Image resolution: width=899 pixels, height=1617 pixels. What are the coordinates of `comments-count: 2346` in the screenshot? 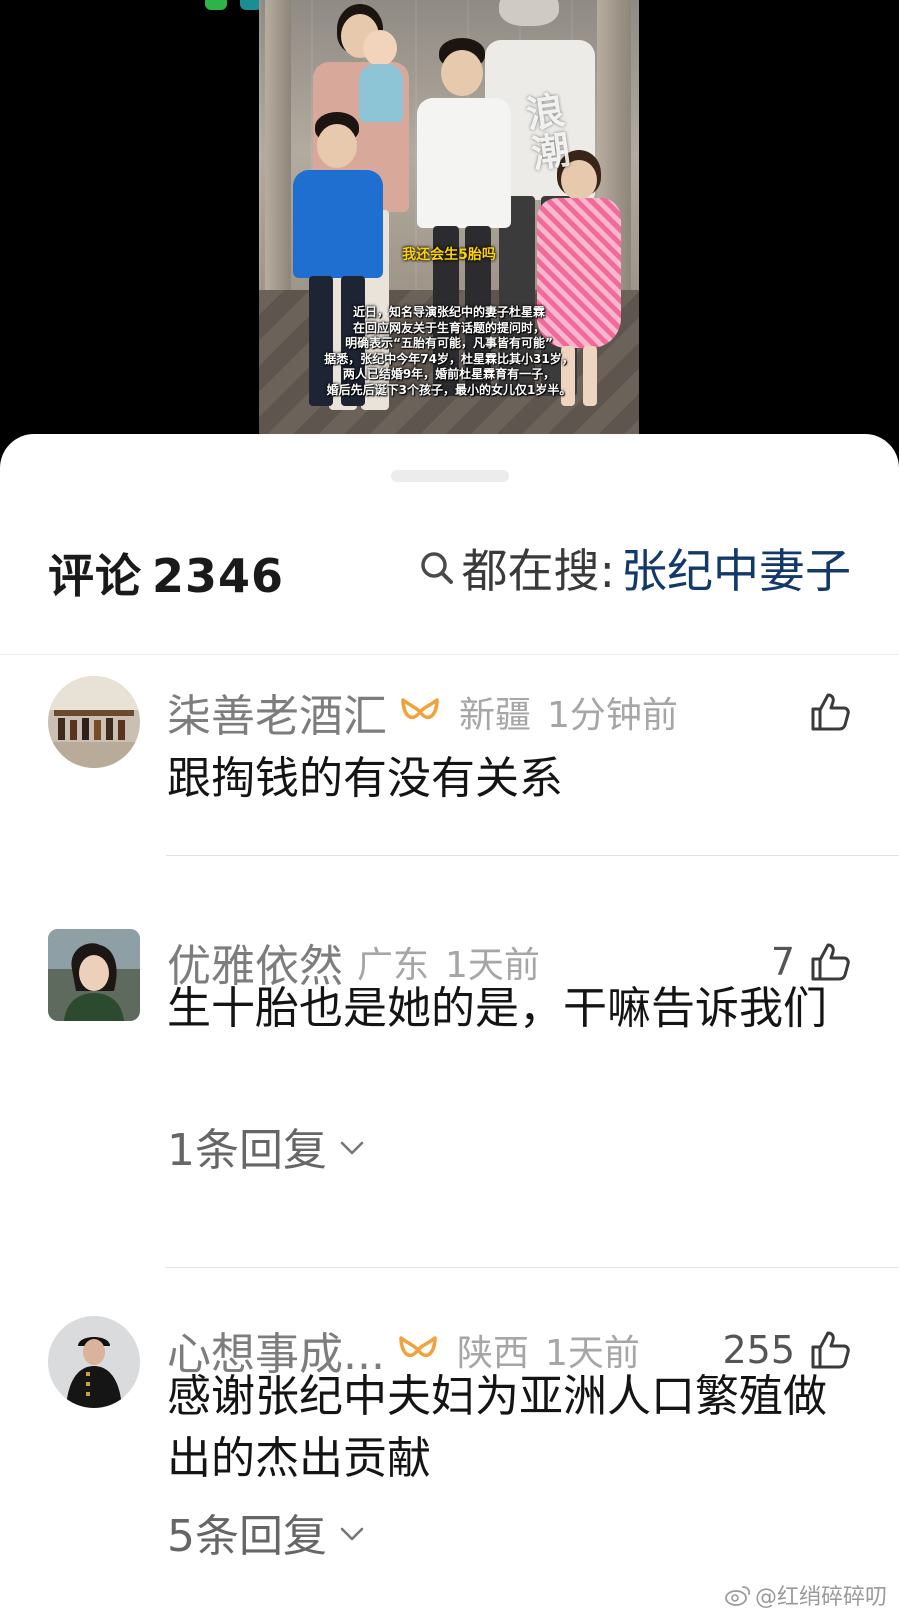 It's located at (218, 576).